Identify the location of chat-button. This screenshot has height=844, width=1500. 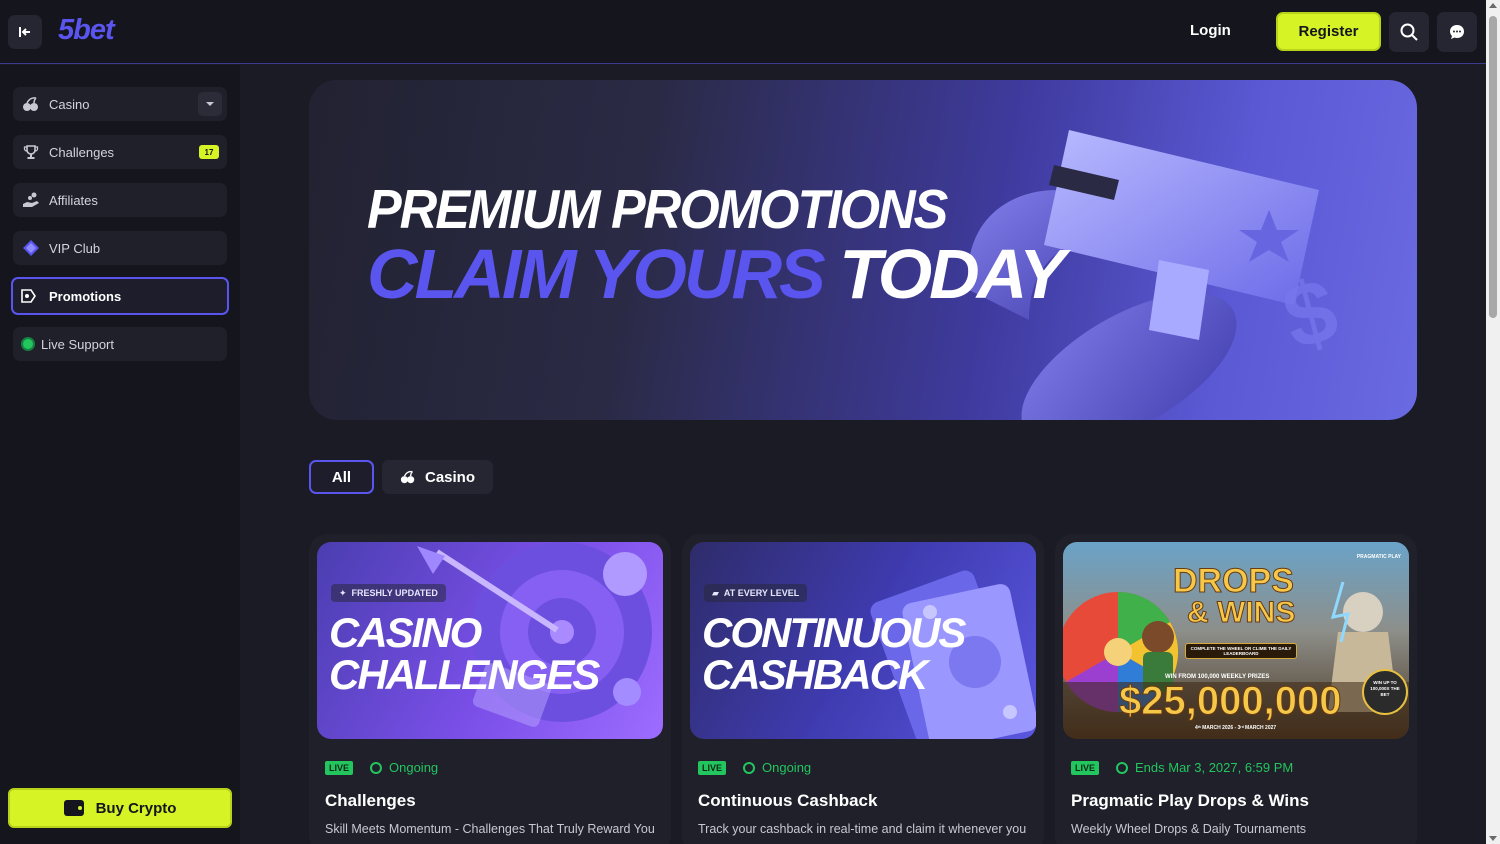
(1457, 32).